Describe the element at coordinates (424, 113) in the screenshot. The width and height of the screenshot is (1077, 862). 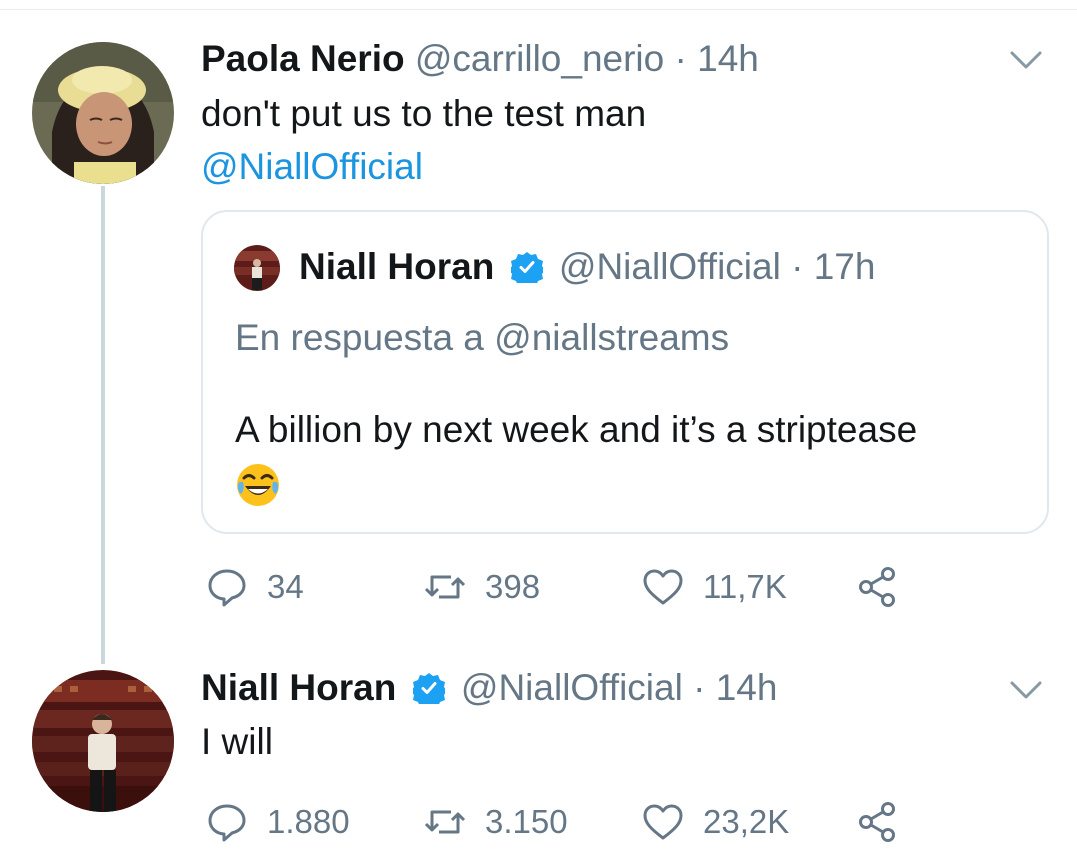
I see `tweet-text: don't put us to the test man` at that location.